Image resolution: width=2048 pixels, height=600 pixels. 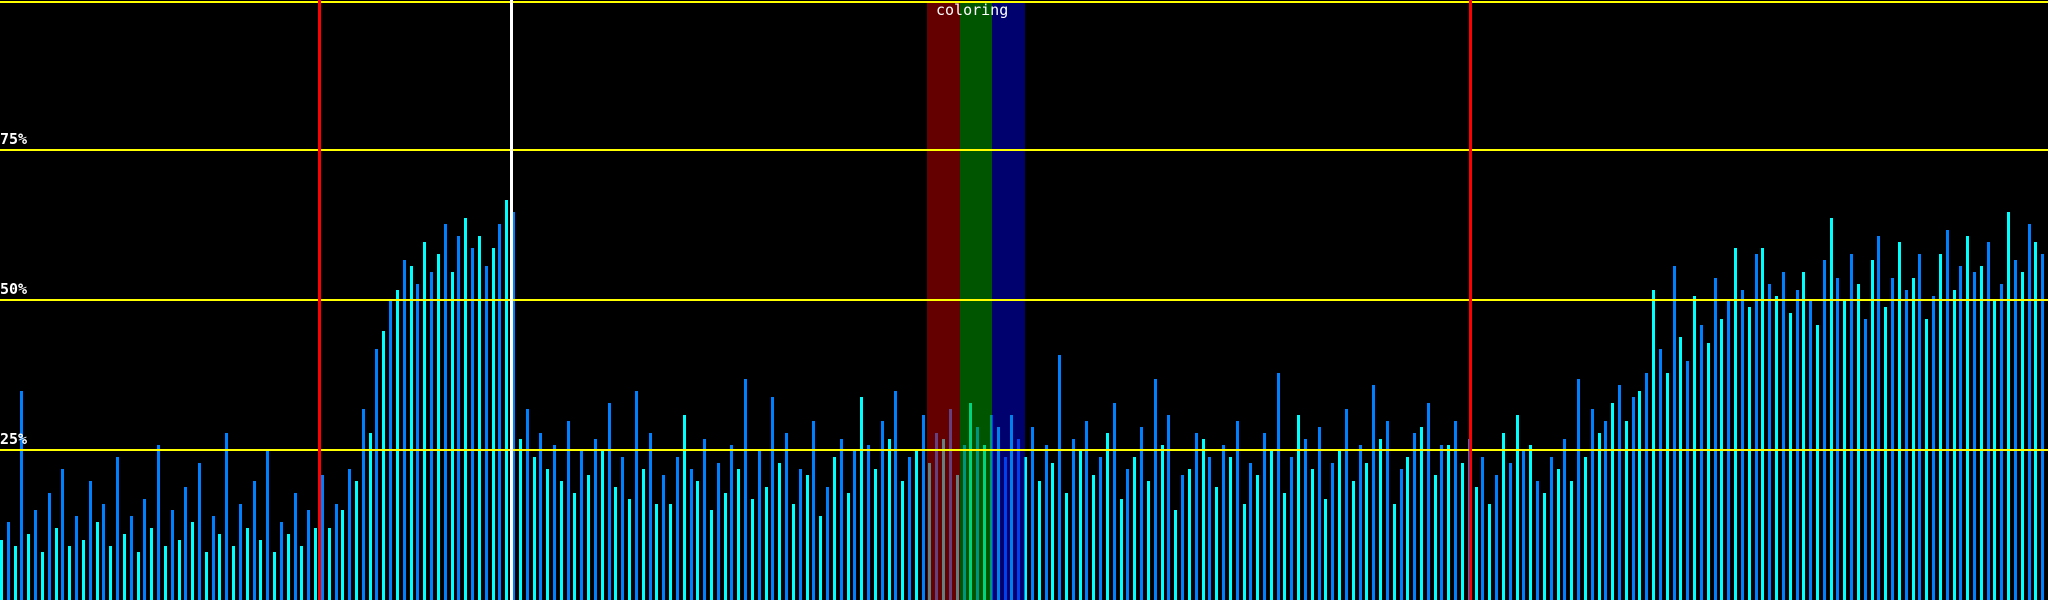 I want to click on coloring-label: coloring, so click(x=972, y=10).